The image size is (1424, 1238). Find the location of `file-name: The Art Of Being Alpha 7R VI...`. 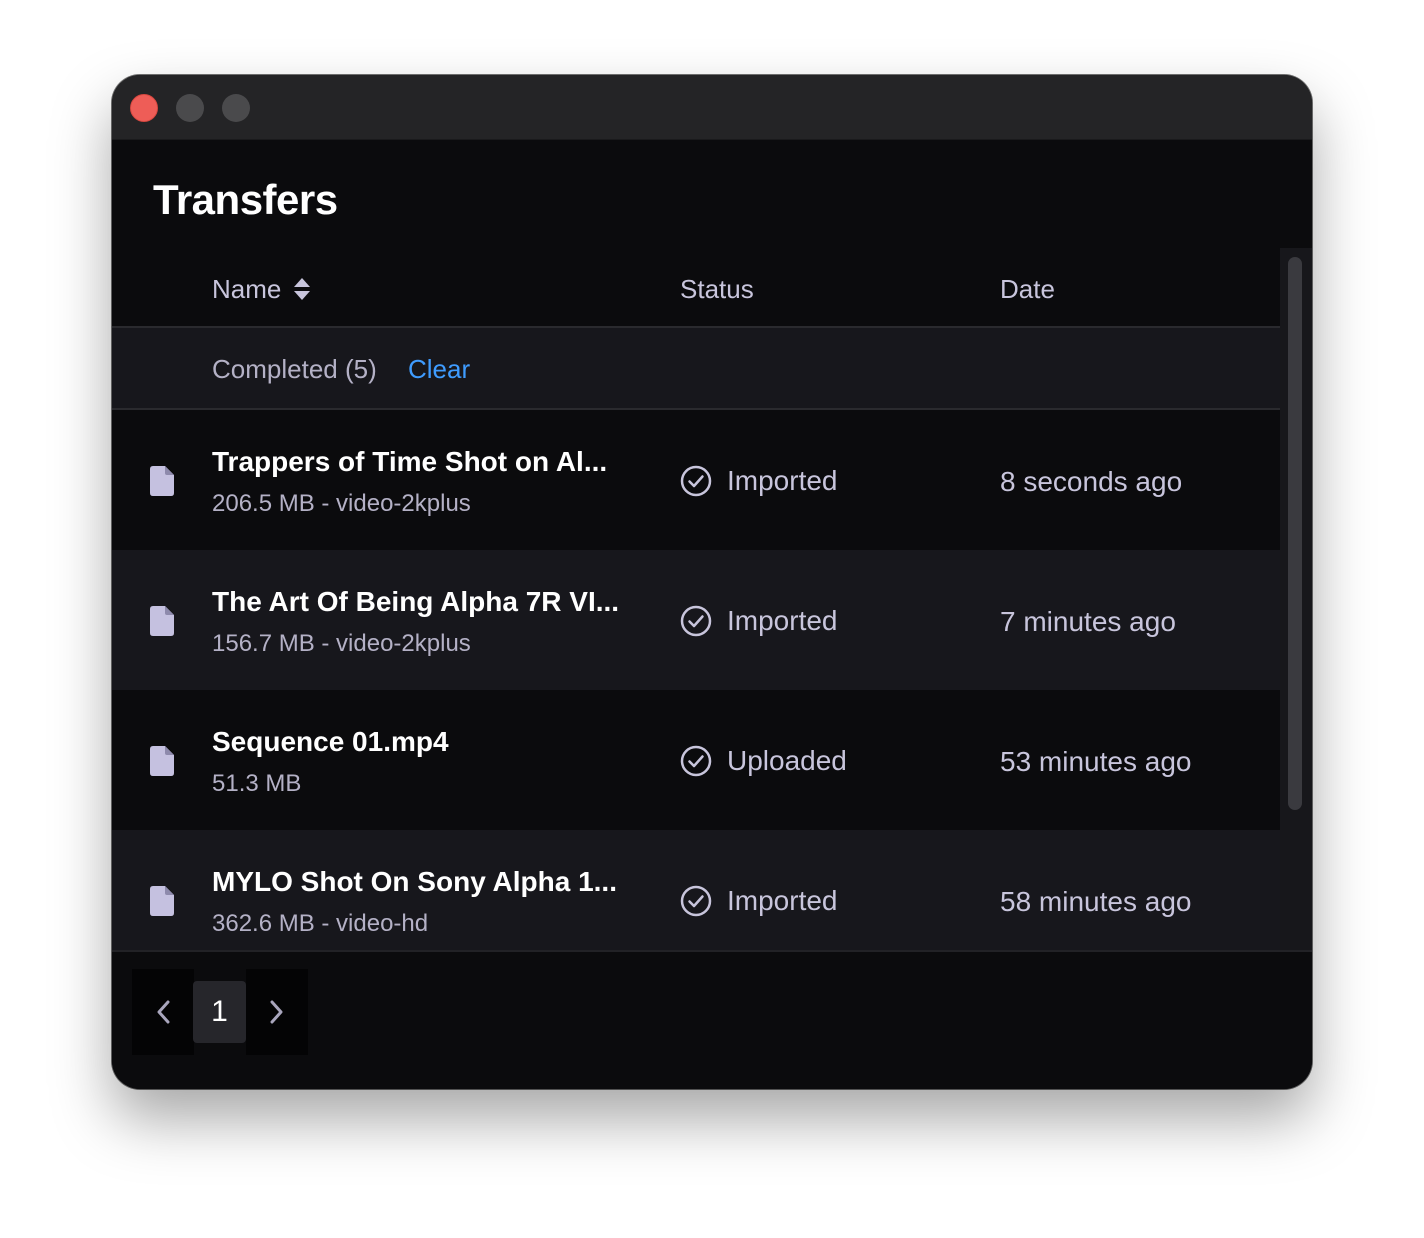

file-name: The Art Of Being Alpha 7R VI... is located at coordinates (416, 601).